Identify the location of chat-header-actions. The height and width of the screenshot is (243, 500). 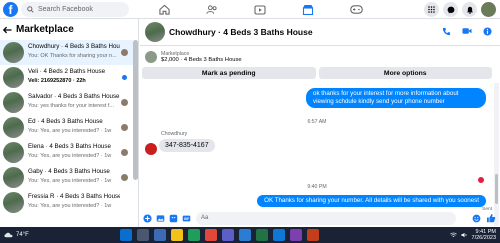
(467, 31).